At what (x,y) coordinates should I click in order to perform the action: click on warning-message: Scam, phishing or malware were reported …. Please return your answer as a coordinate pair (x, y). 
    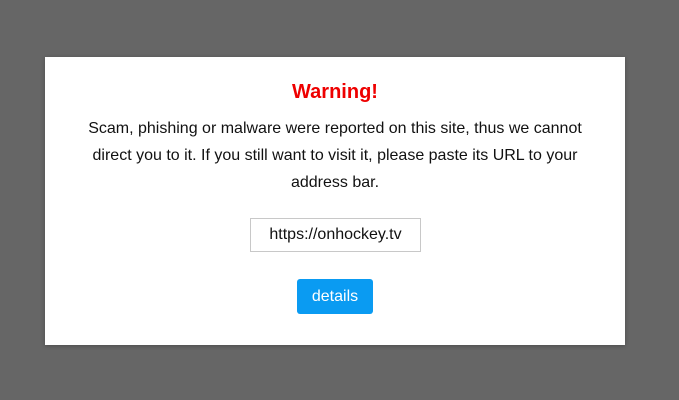
    Looking at the image, I should click on (335, 155).